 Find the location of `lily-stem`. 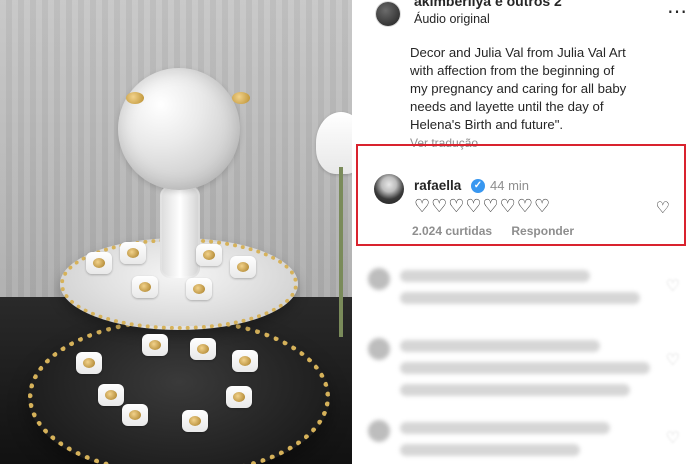

lily-stem is located at coordinates (341, 252).